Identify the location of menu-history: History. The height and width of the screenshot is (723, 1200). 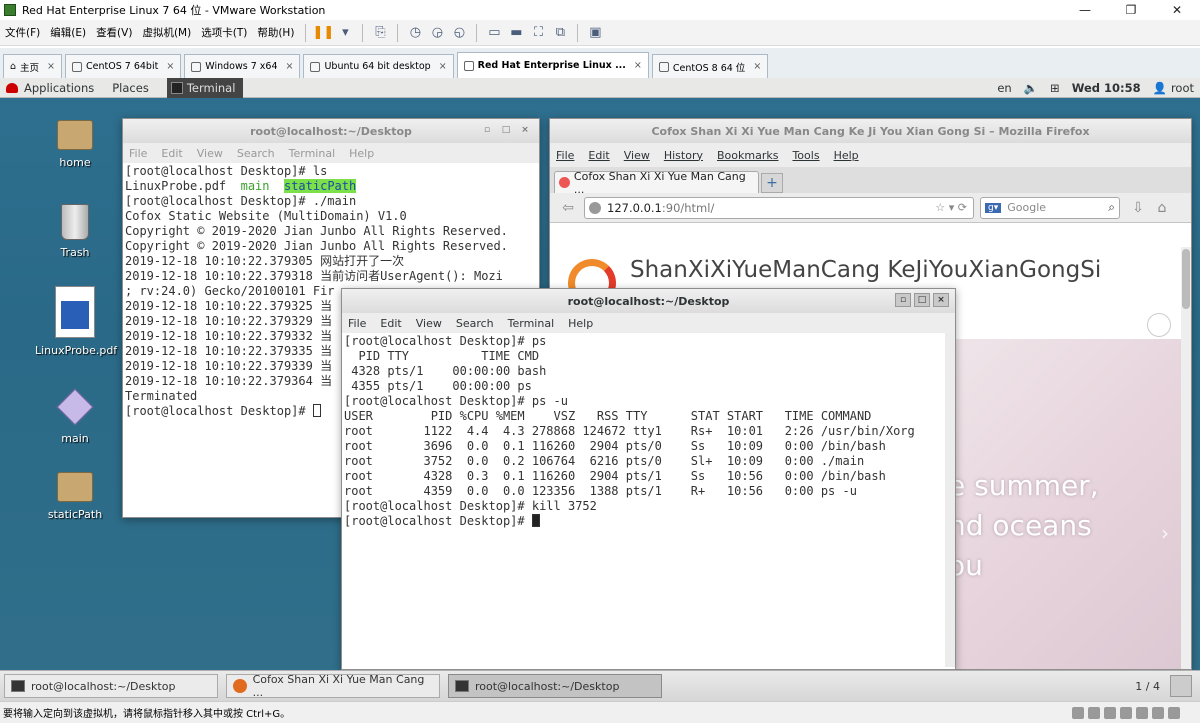
(683, 155).